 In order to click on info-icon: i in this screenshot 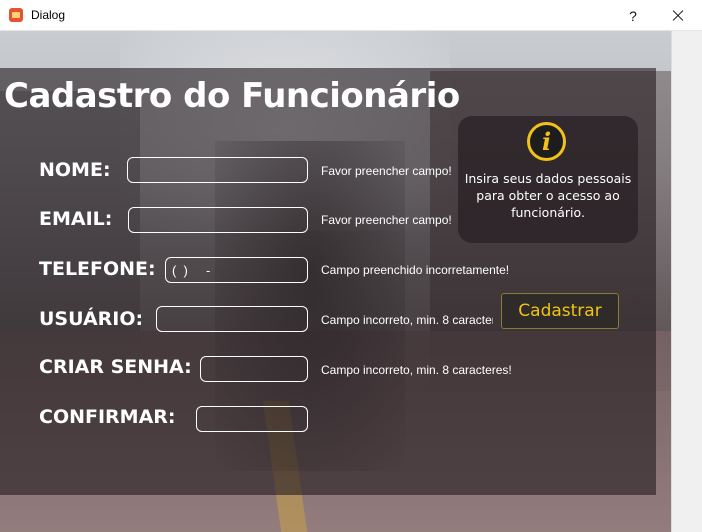, I will do `click(546, 141)`.